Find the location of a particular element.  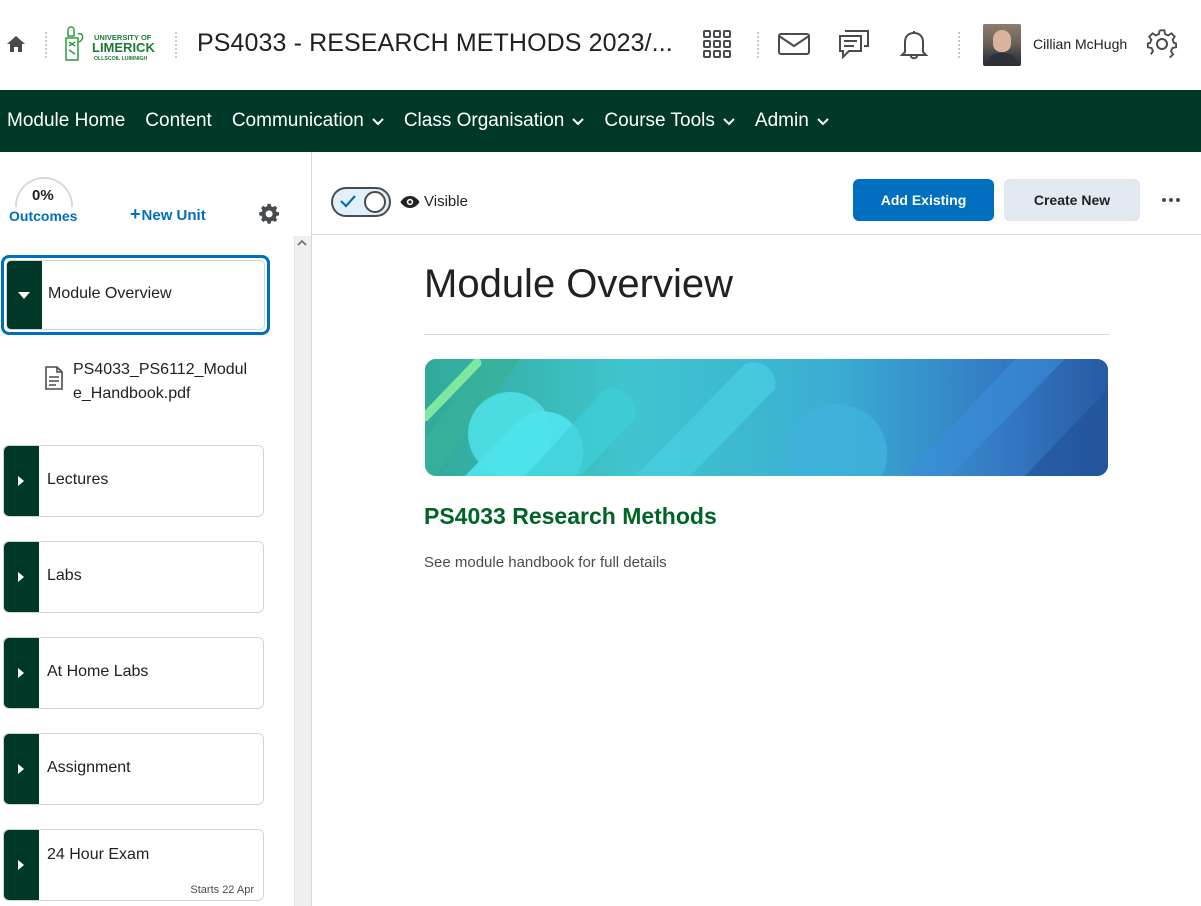

unit-at-home-labs: At Home Labs is located at coordinates (133, 673).